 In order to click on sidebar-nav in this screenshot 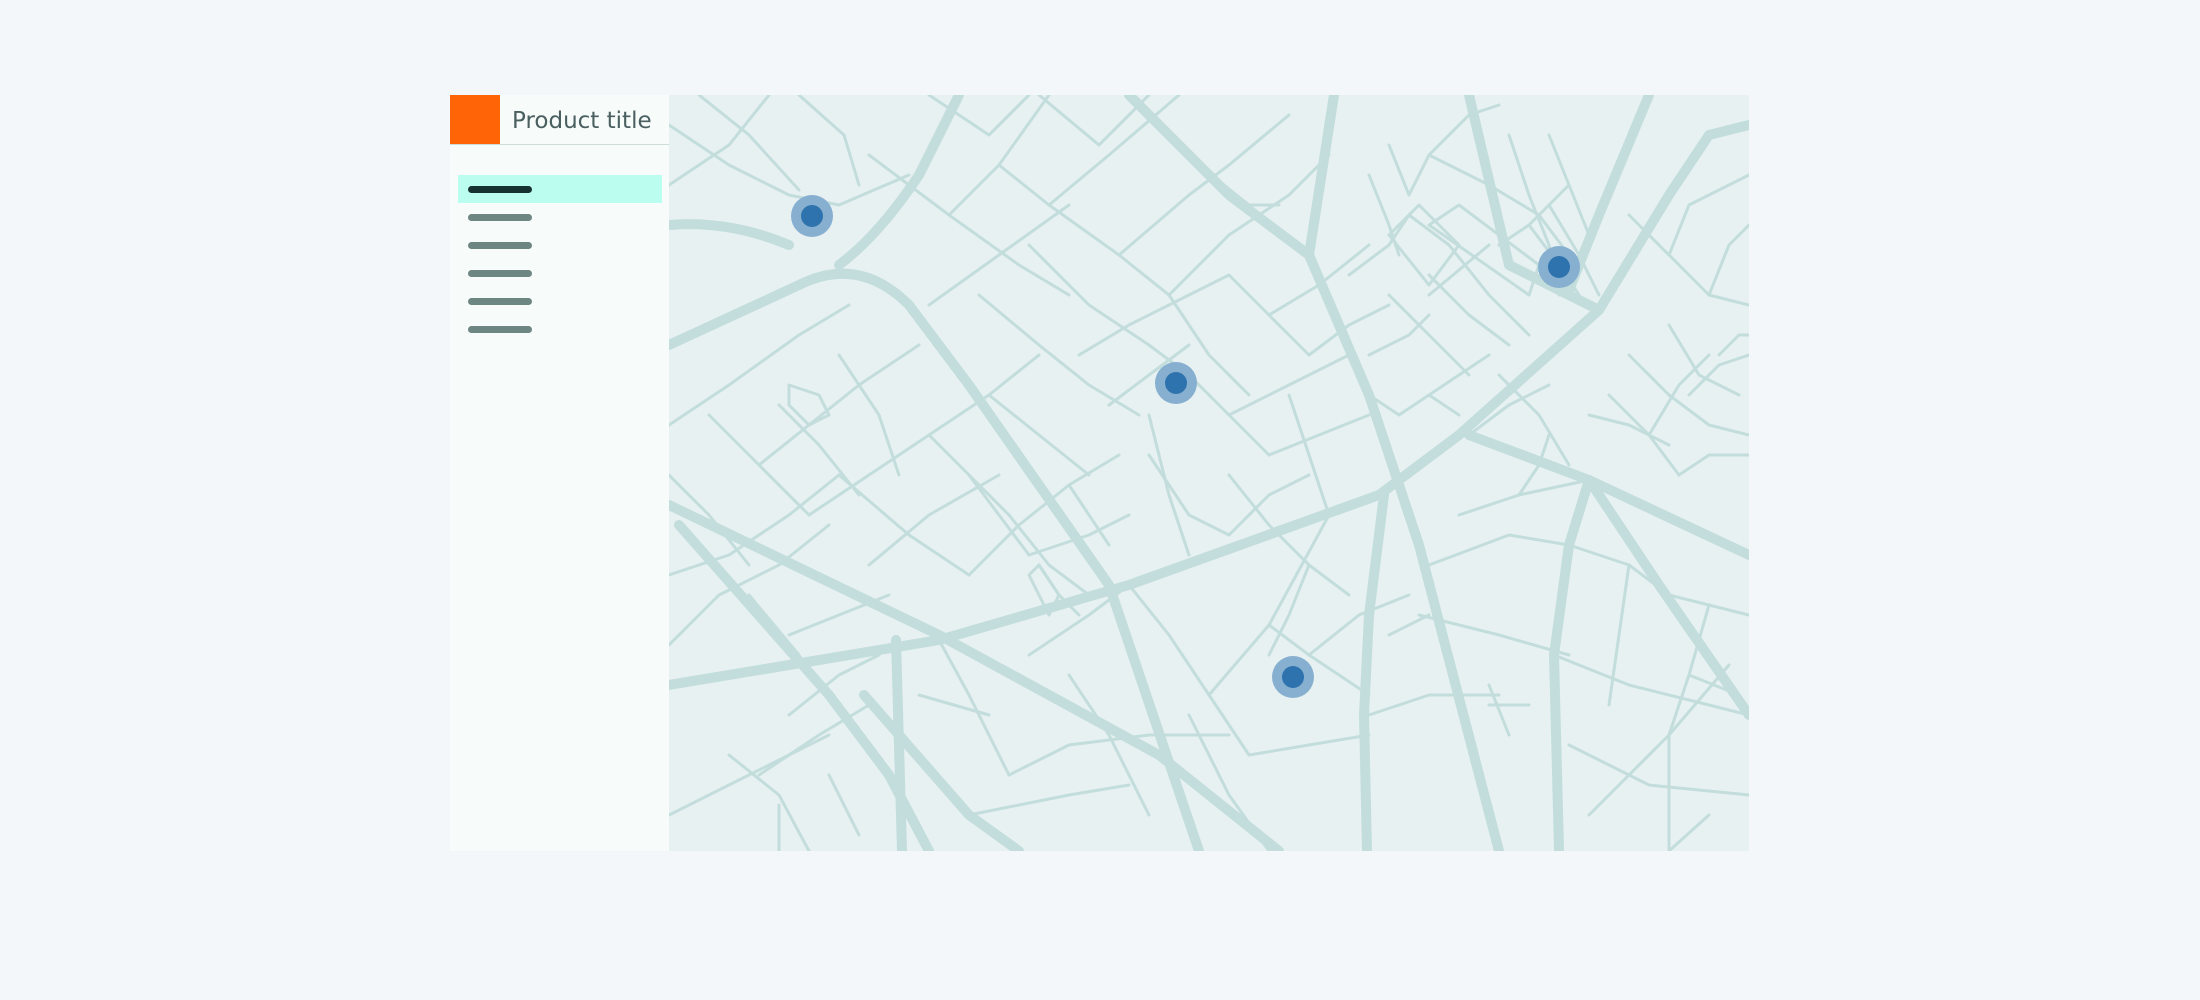, I will do `click(560, 259)`.